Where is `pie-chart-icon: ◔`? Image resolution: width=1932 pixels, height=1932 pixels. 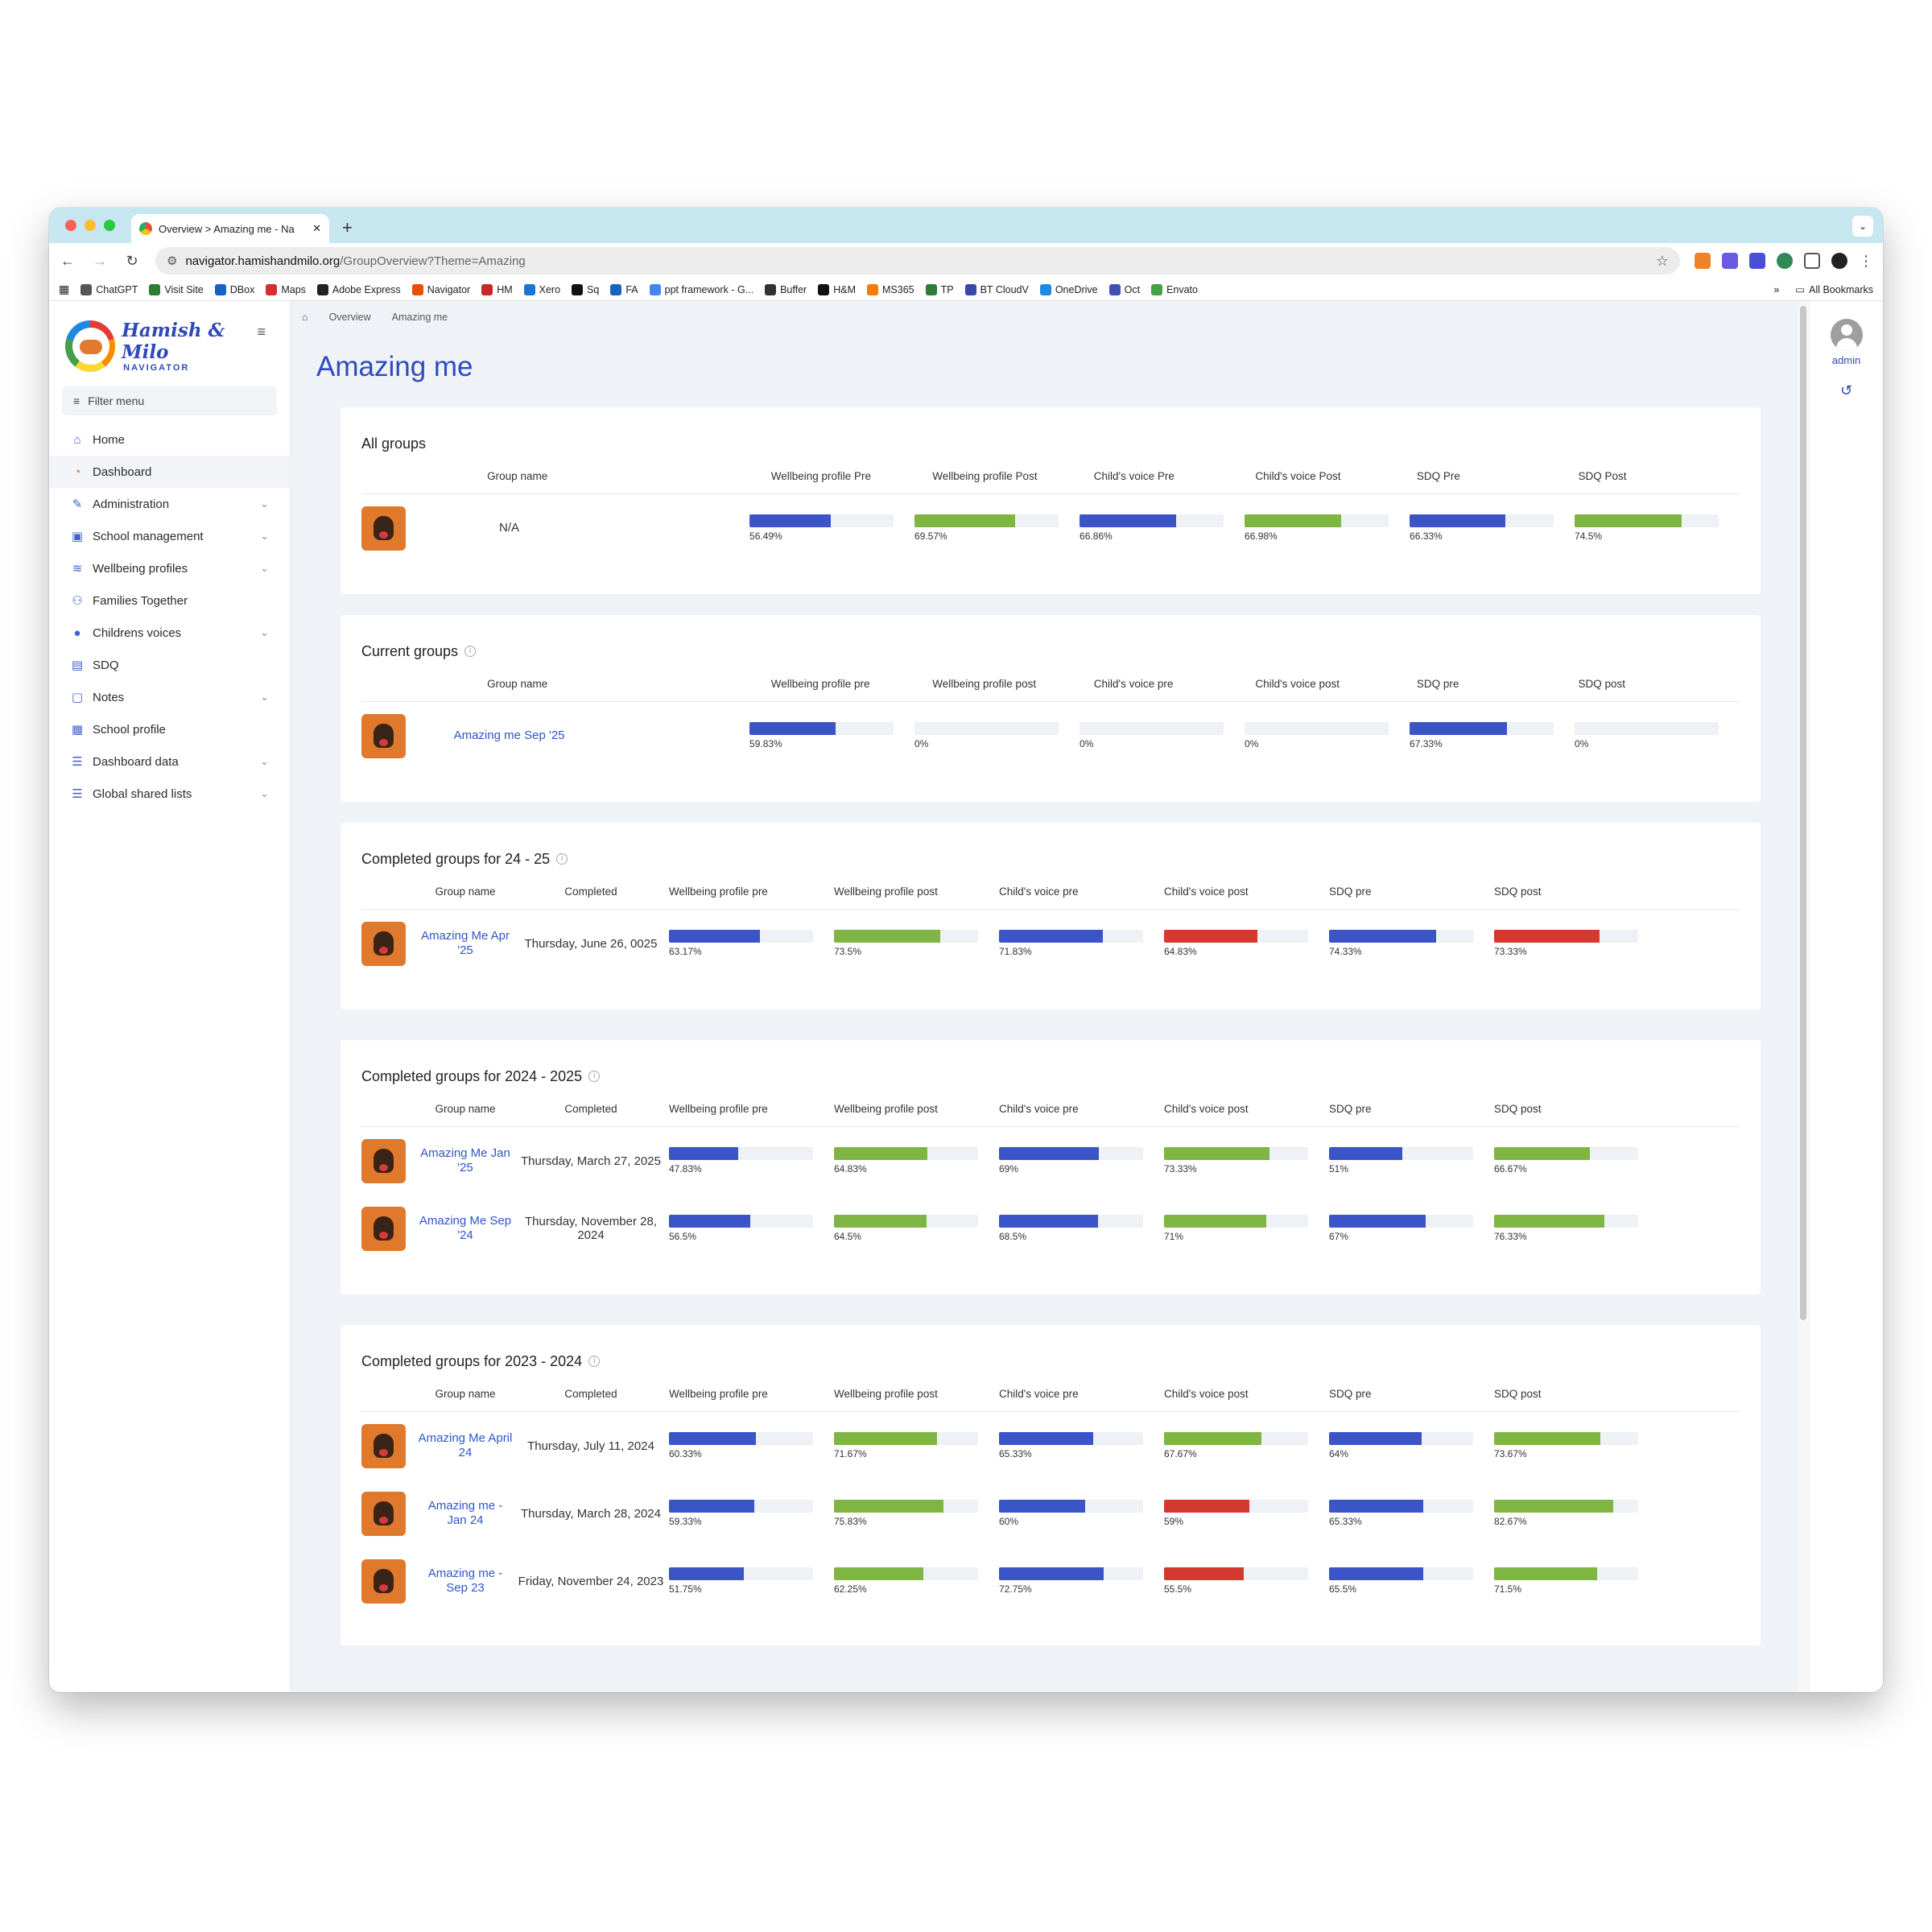
pie-chart-icon: ◔ is located at coordinates (77, 471).